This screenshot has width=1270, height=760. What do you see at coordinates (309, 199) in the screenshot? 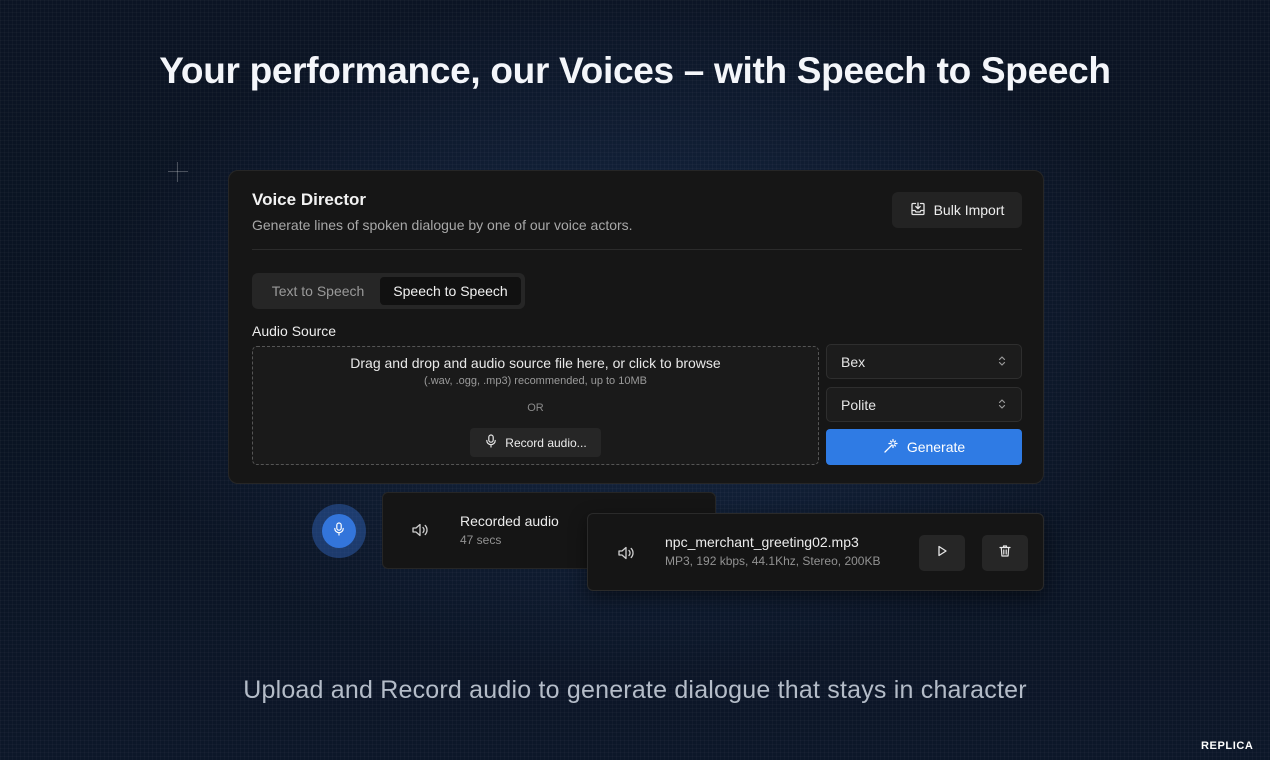
I see `panel-title: Voice Director` at bounding box center [309, 199].